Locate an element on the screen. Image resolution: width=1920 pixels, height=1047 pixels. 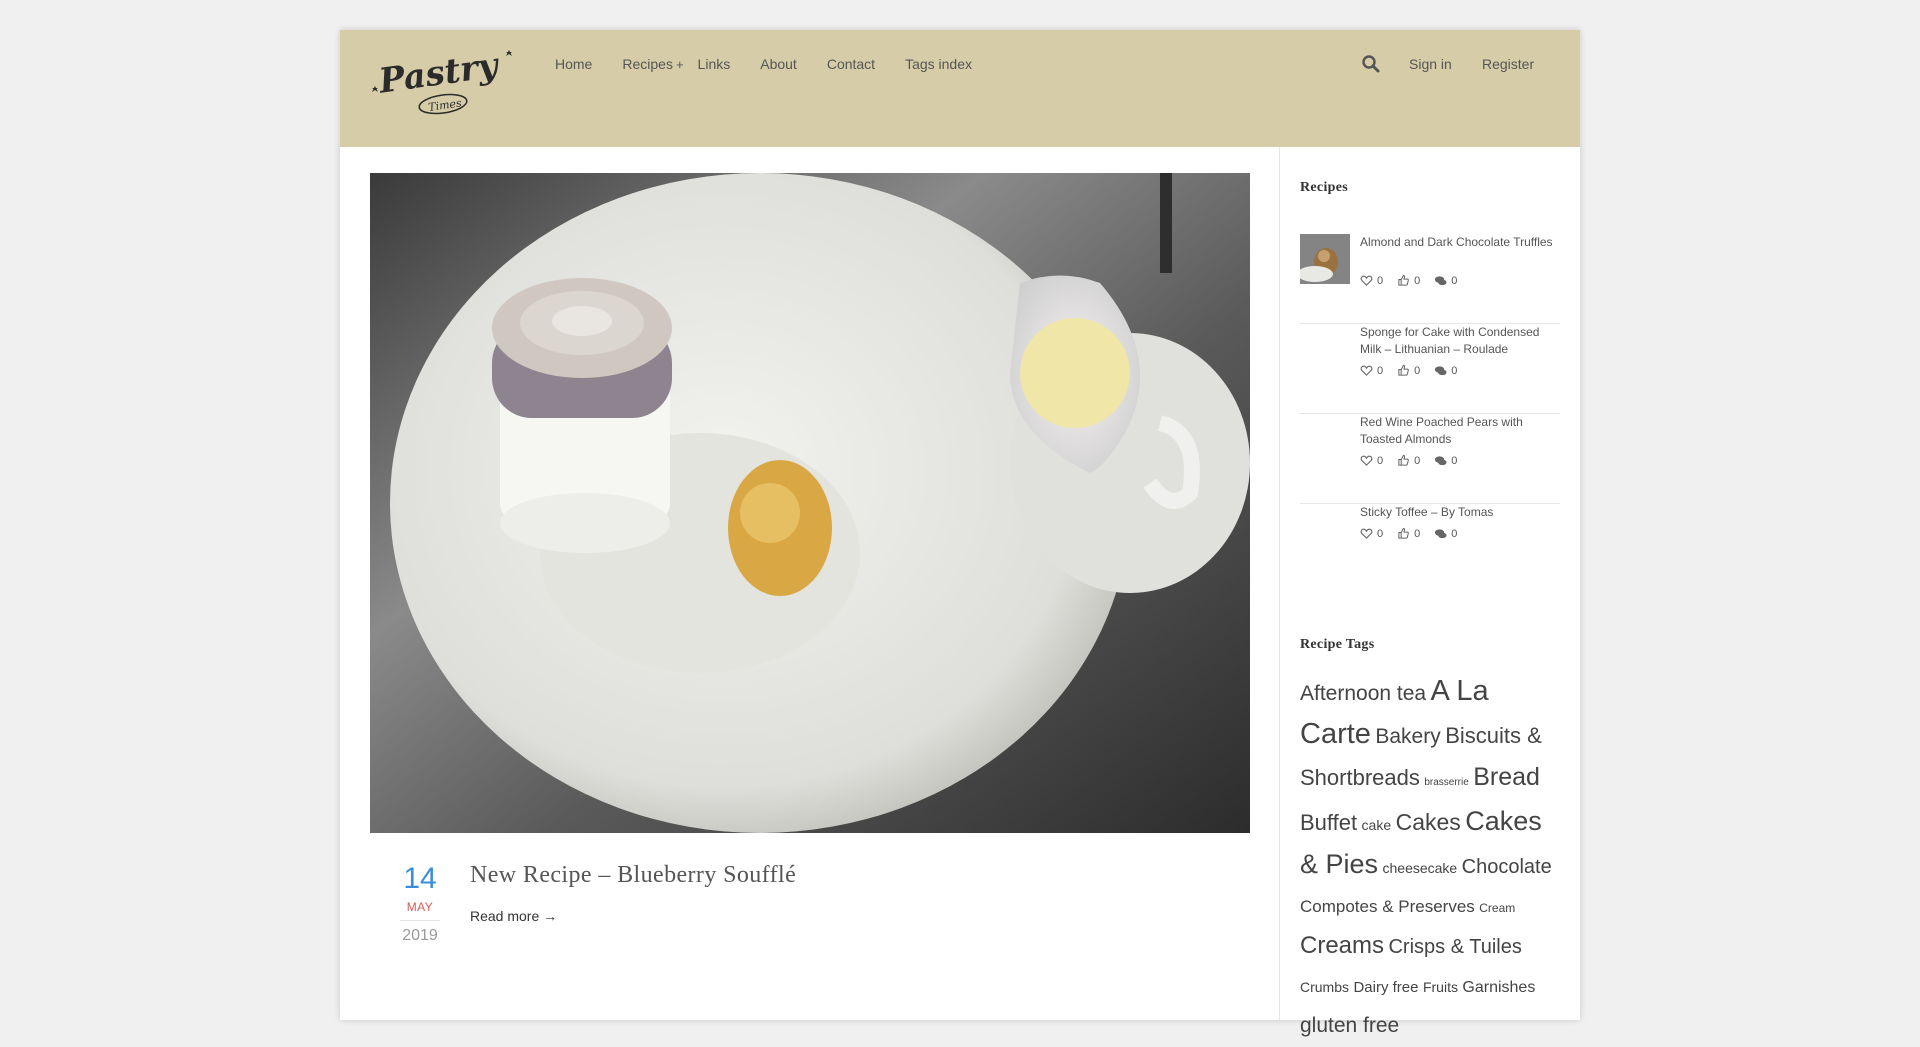
tag-link: Dairy free is located at coordinates (1385, 987).